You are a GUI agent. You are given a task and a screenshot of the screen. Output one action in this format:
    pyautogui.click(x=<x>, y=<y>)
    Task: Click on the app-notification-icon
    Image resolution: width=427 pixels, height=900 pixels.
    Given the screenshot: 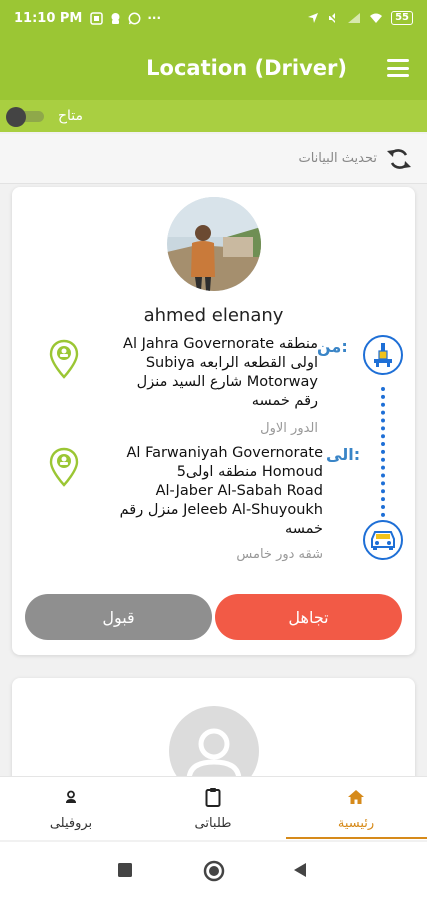 What is the action you would take?
    pyautogui.click(x=97, y=18)
    